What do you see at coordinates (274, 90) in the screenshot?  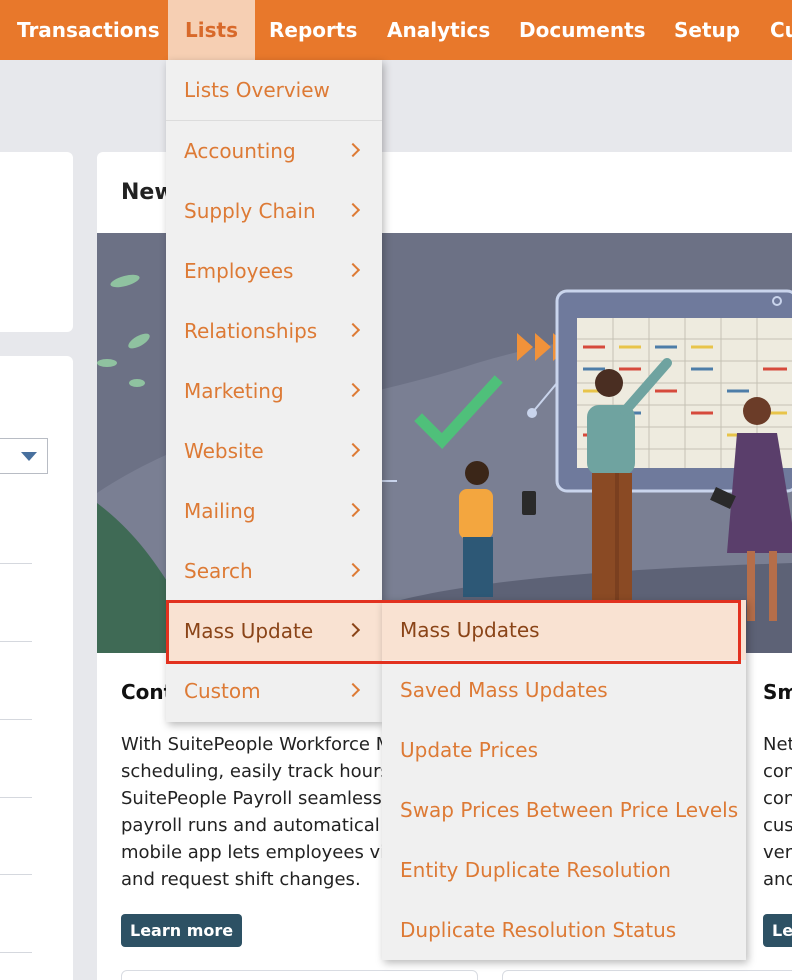 I see `menu-item-lists-overview: Lists Overview` at bounding box center [274, 90].